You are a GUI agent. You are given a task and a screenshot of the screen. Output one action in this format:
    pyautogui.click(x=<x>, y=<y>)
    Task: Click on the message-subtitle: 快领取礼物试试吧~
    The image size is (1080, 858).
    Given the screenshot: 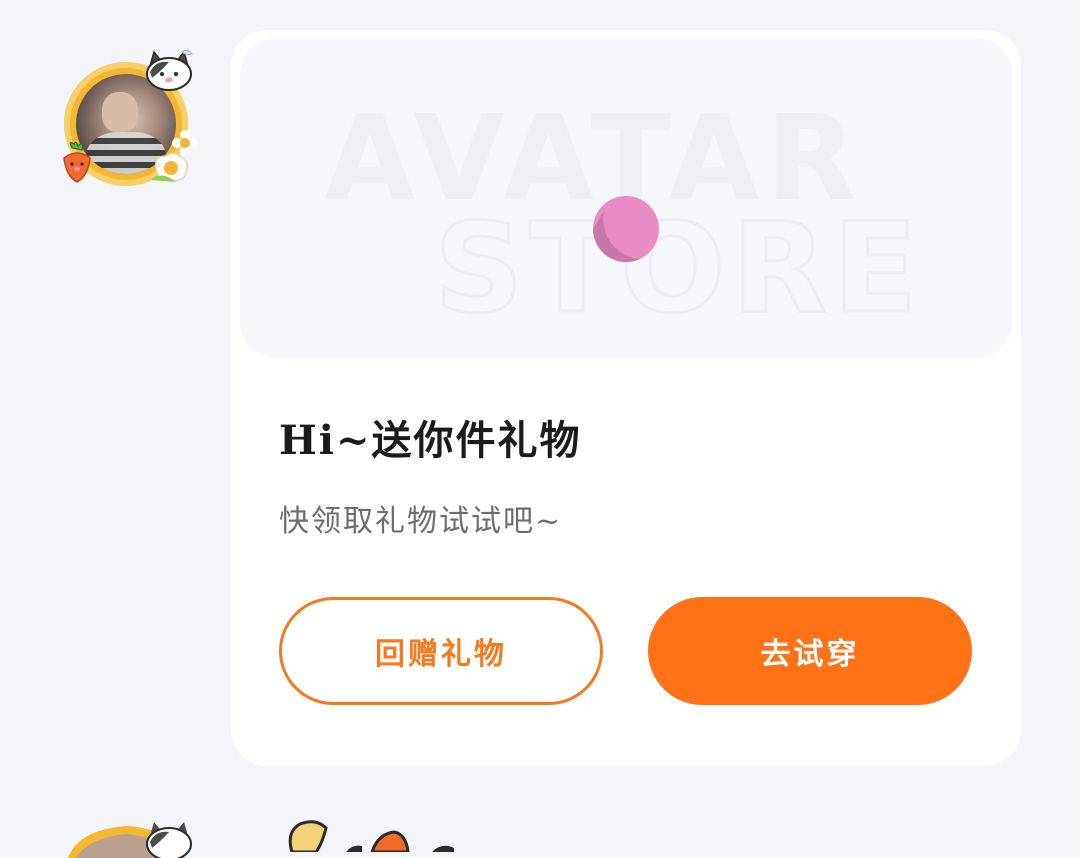 What is the action you would take?
    pyautogui.click(x=421, y=521)
    